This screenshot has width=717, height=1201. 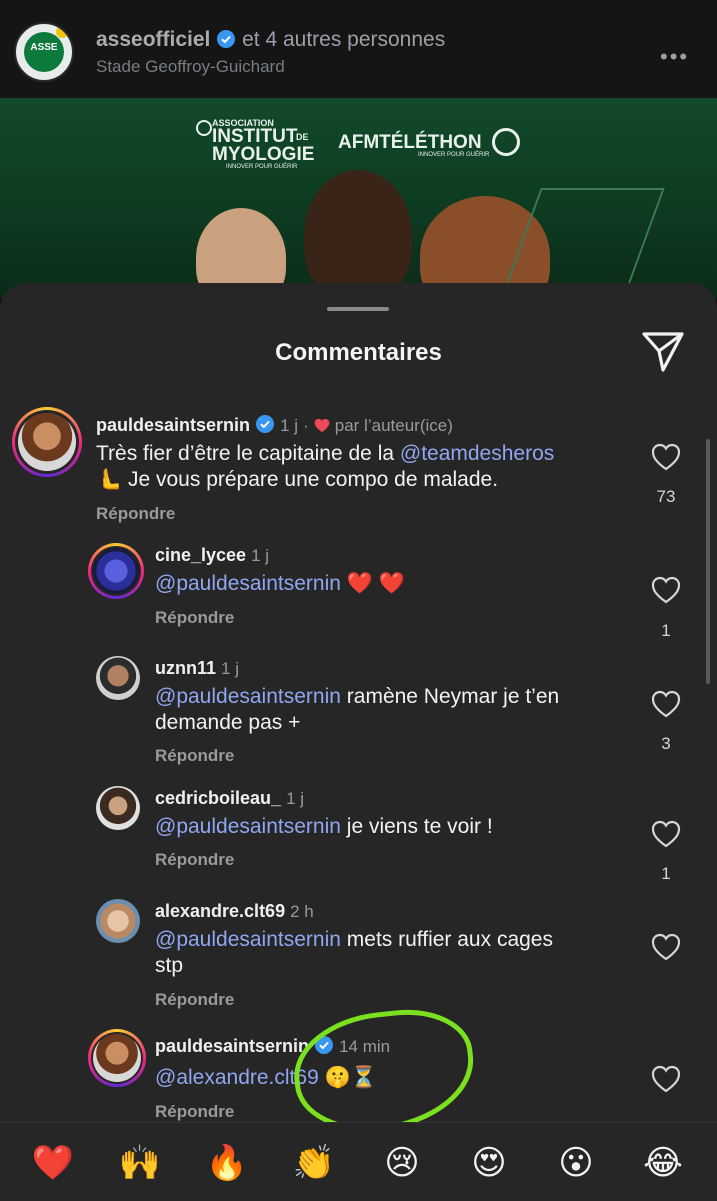 What do you see at coordinates (140, 1163) in the screenshot?
I see `emoji-raised-hands-button: 🙌` at bounding box center [140, 1163].